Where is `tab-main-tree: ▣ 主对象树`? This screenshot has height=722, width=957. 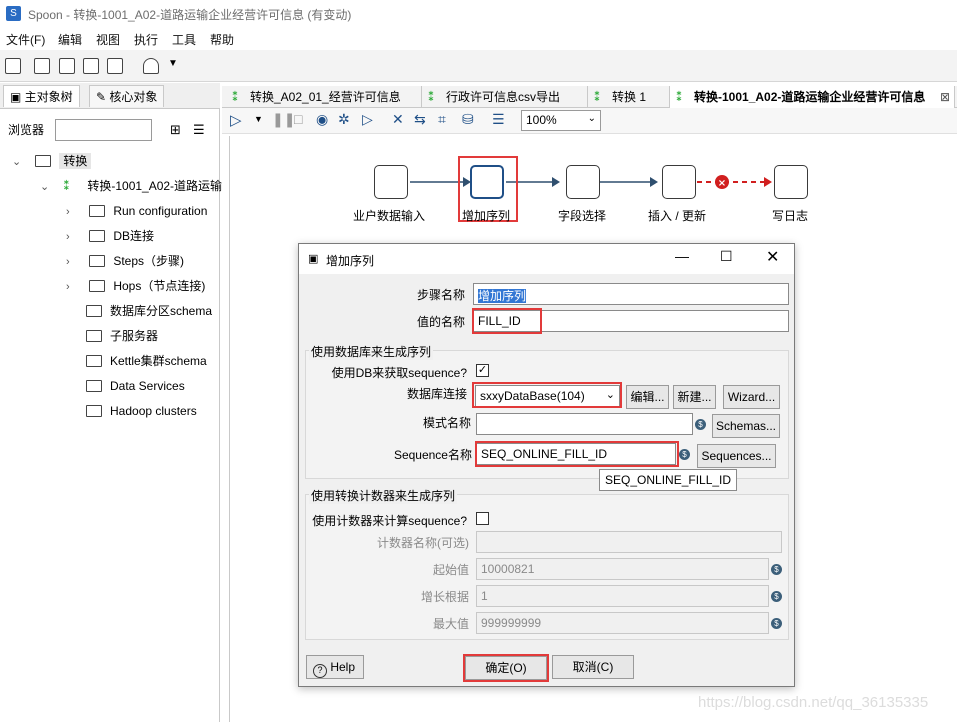 tab-main-tree: ▣ 主对象树 is located at coordinates (41, 96).